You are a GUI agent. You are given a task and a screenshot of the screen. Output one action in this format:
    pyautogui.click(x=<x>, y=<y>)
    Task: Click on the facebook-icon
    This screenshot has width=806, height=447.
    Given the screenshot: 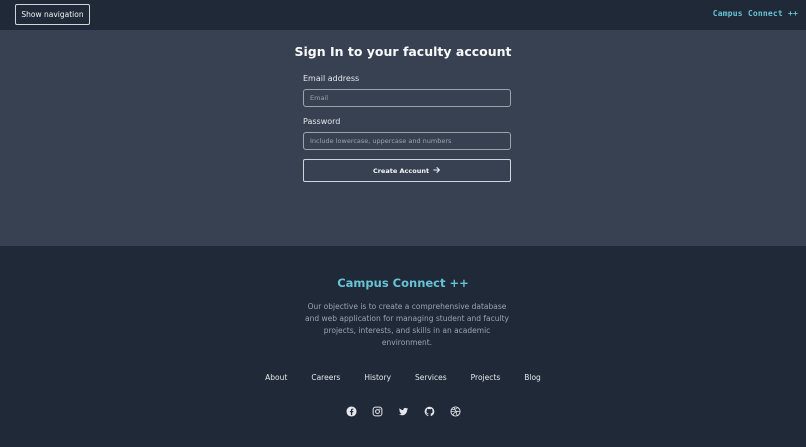 What is the action you would take?
    pyautogui.click(x=351, y=411)
    